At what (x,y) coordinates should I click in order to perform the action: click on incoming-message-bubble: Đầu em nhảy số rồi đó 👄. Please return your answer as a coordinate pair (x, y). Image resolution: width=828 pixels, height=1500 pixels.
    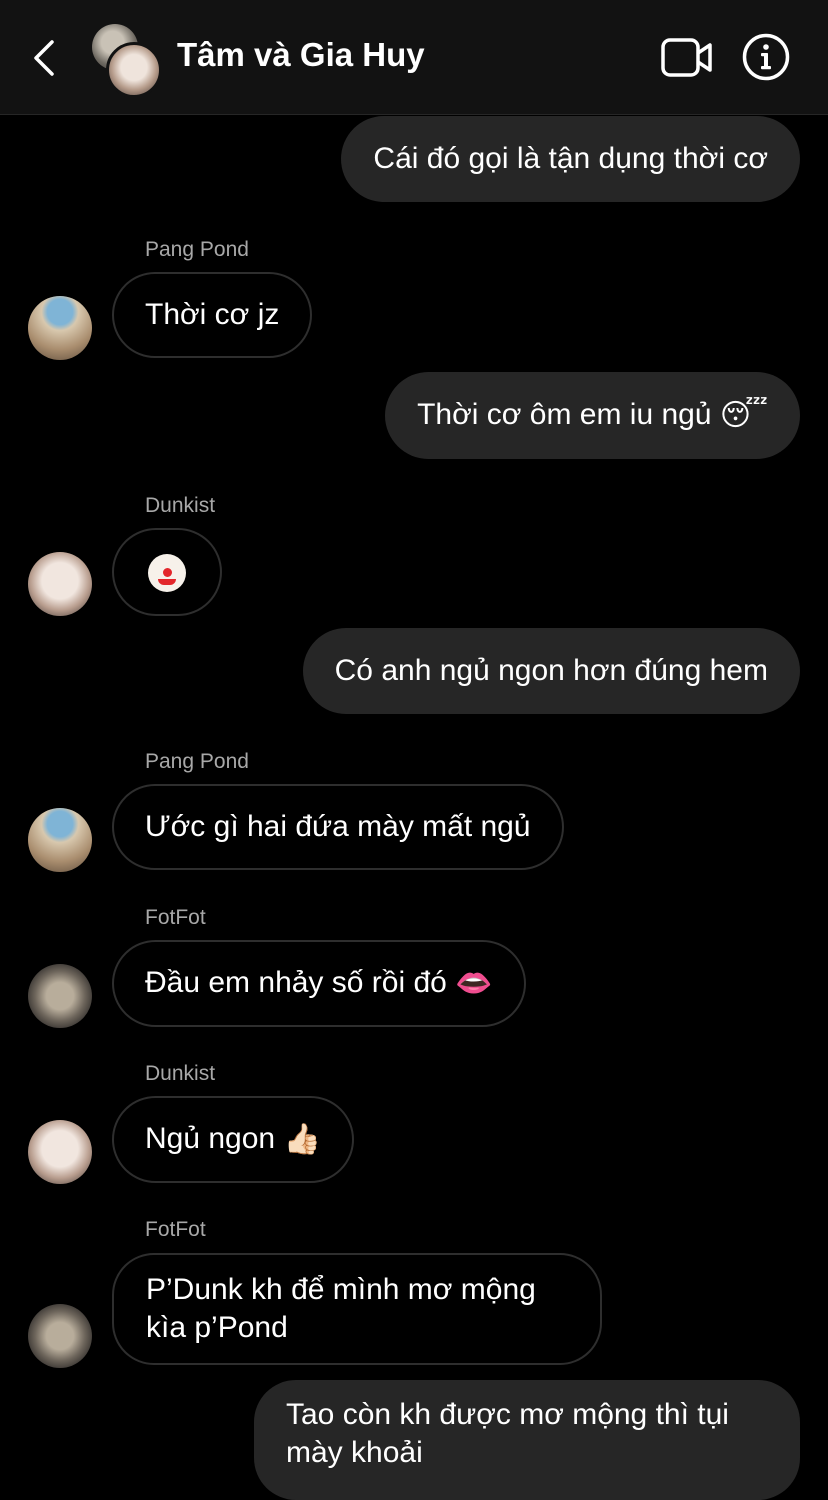
    Looking at the image, I should click on (319, 984).